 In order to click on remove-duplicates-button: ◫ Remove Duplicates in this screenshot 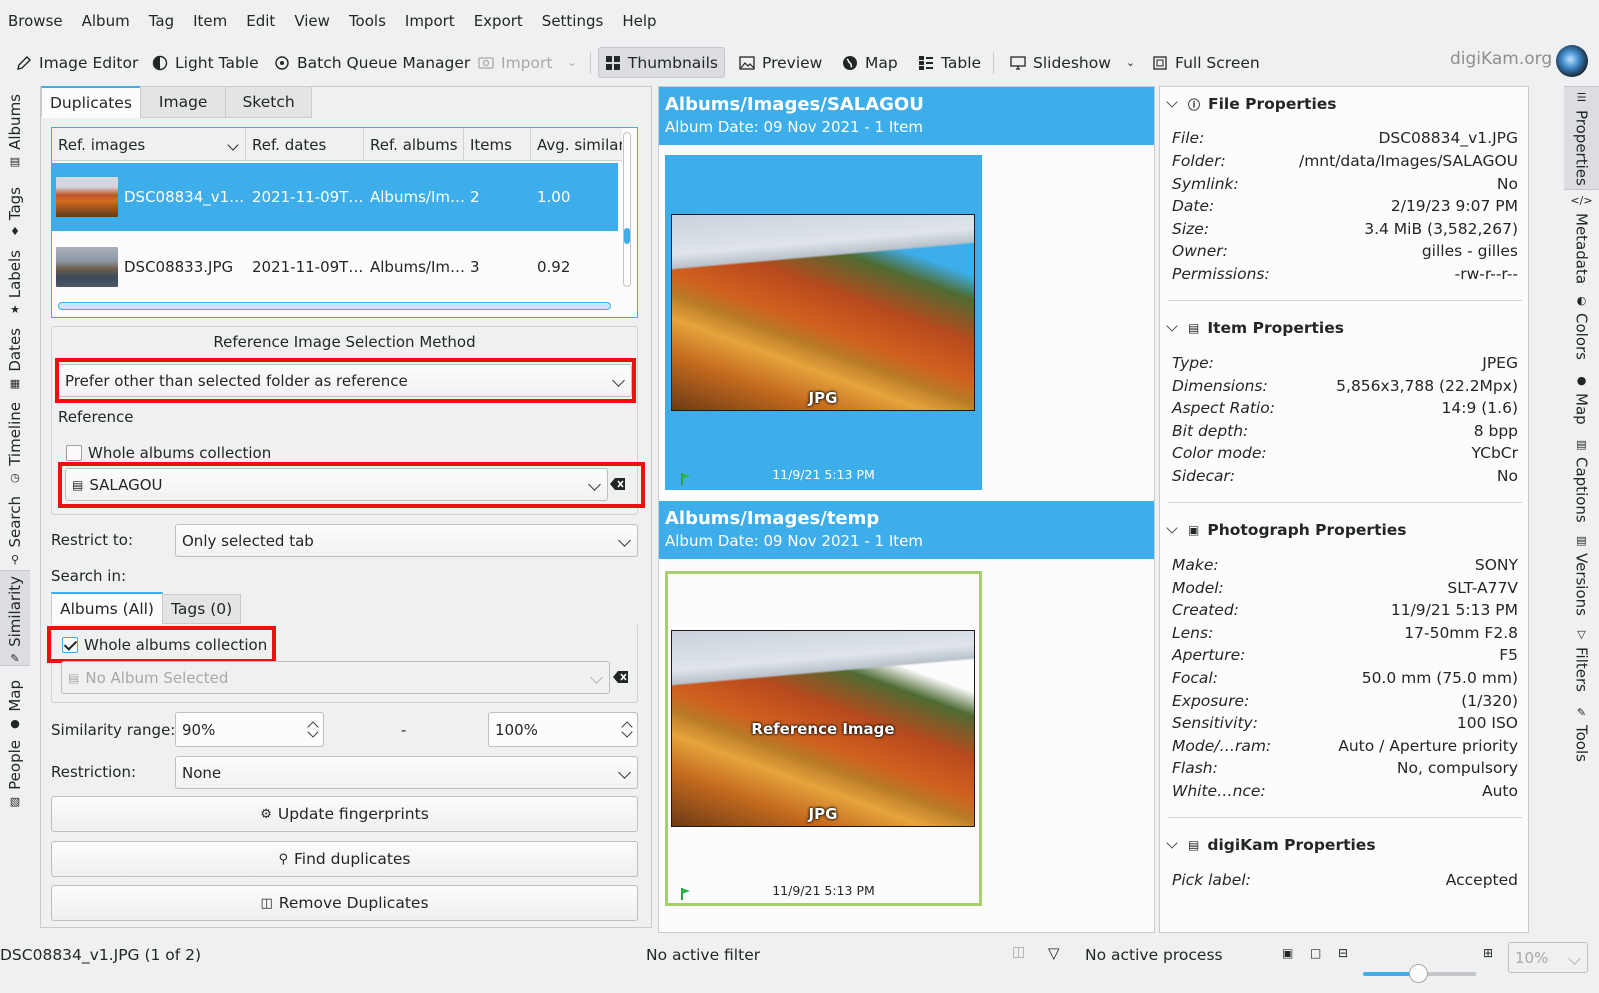, I will do `click(344, 903)`.